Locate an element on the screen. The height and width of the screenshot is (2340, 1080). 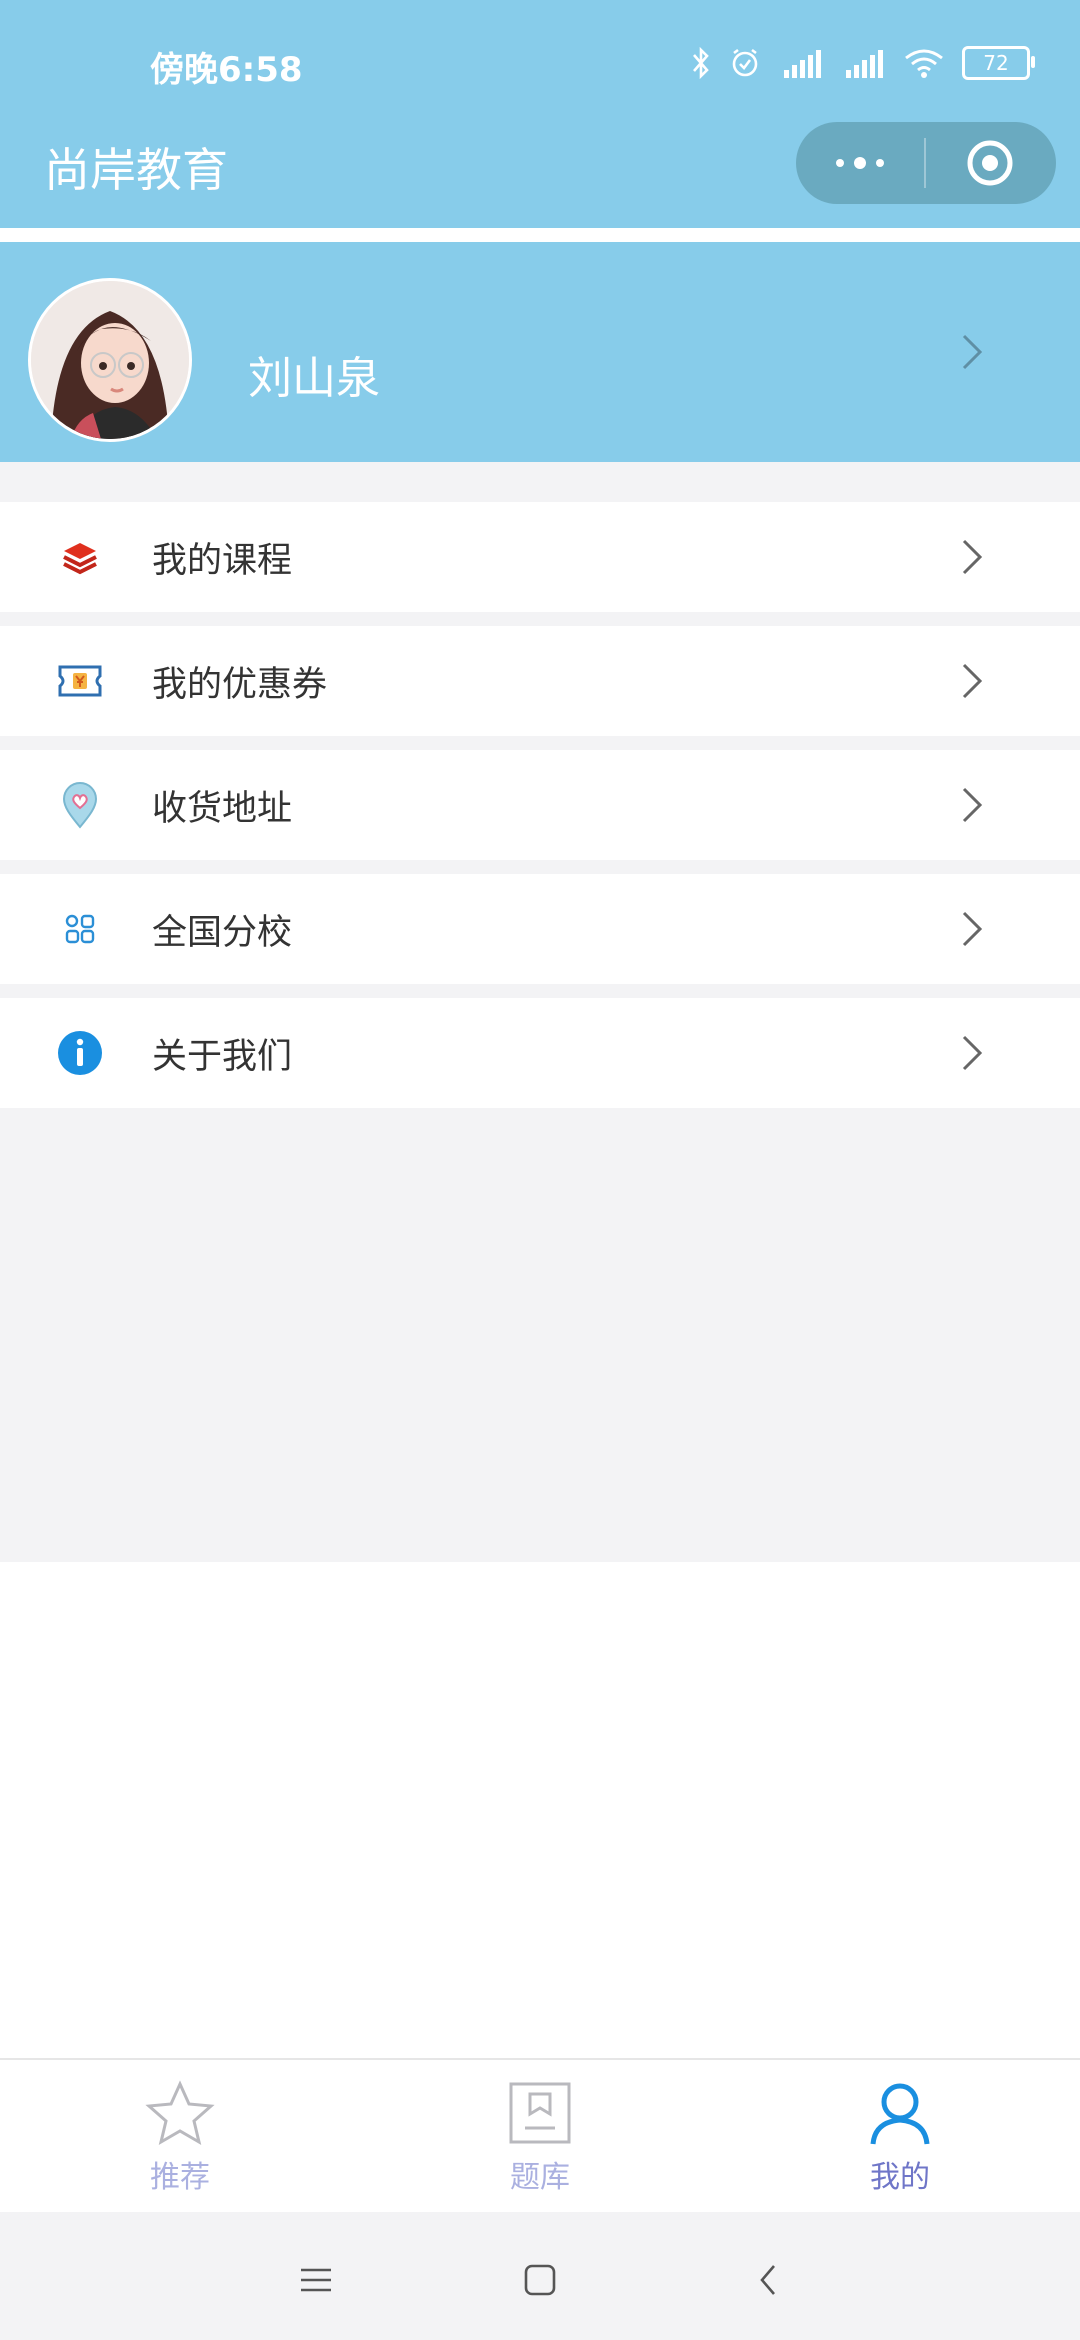
tab-label: 推荐 is located at coordinates (180, 2177).